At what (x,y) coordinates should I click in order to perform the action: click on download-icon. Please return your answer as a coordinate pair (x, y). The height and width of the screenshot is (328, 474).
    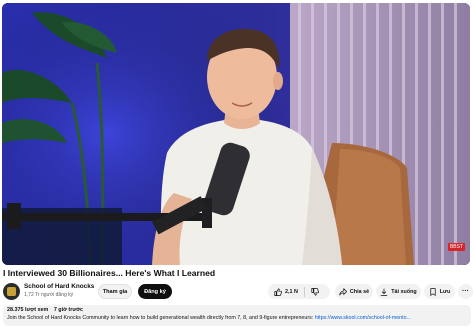
    Looking at the image, I should click on (384, 292).